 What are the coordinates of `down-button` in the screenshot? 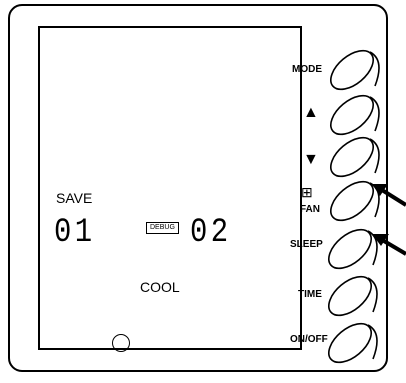 It's located at (352, 157).